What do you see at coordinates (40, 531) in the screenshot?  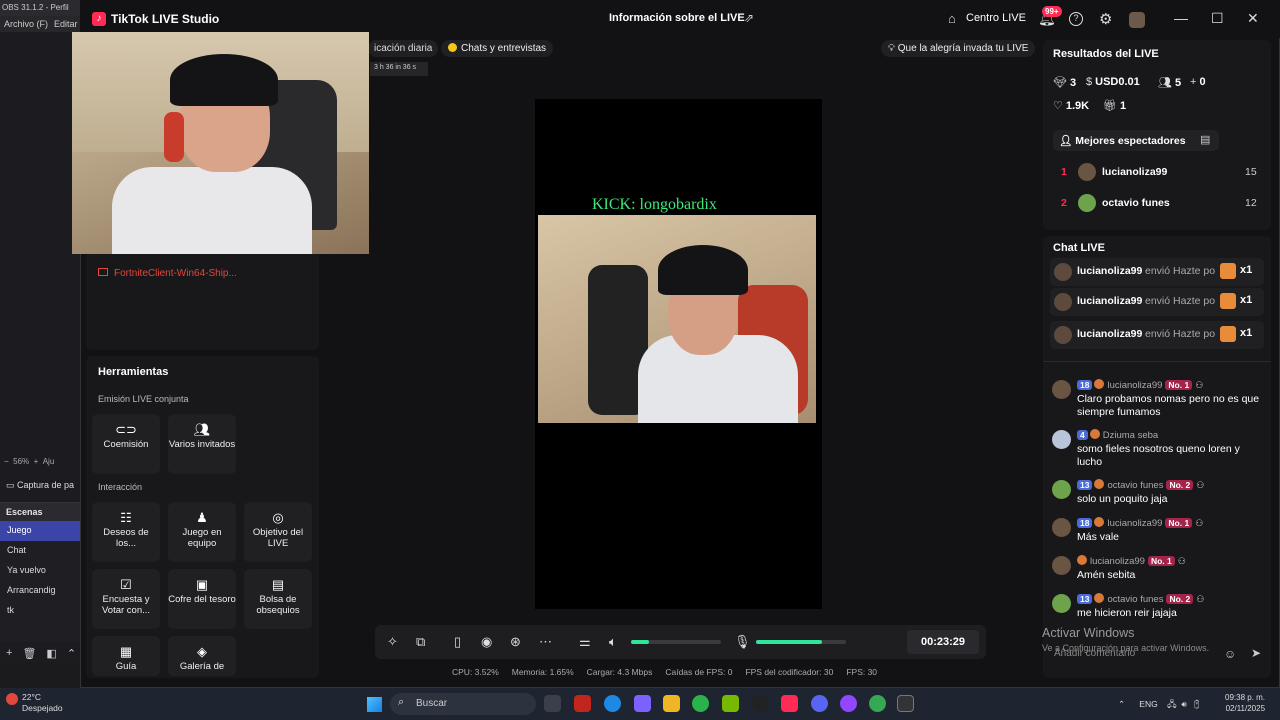 I see `scene-item-juego: Juego` at bounding box center [40, 531].